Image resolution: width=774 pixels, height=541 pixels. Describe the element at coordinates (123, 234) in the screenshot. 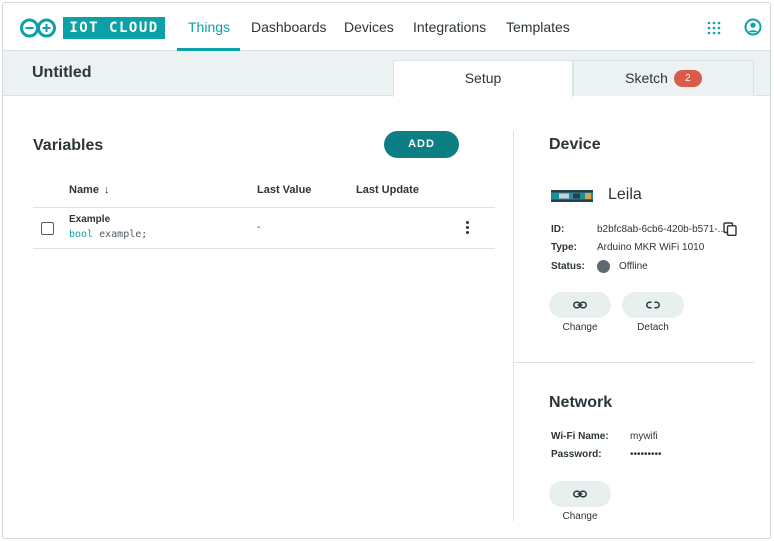

I see `variable-declaration-name: example;` at that location.